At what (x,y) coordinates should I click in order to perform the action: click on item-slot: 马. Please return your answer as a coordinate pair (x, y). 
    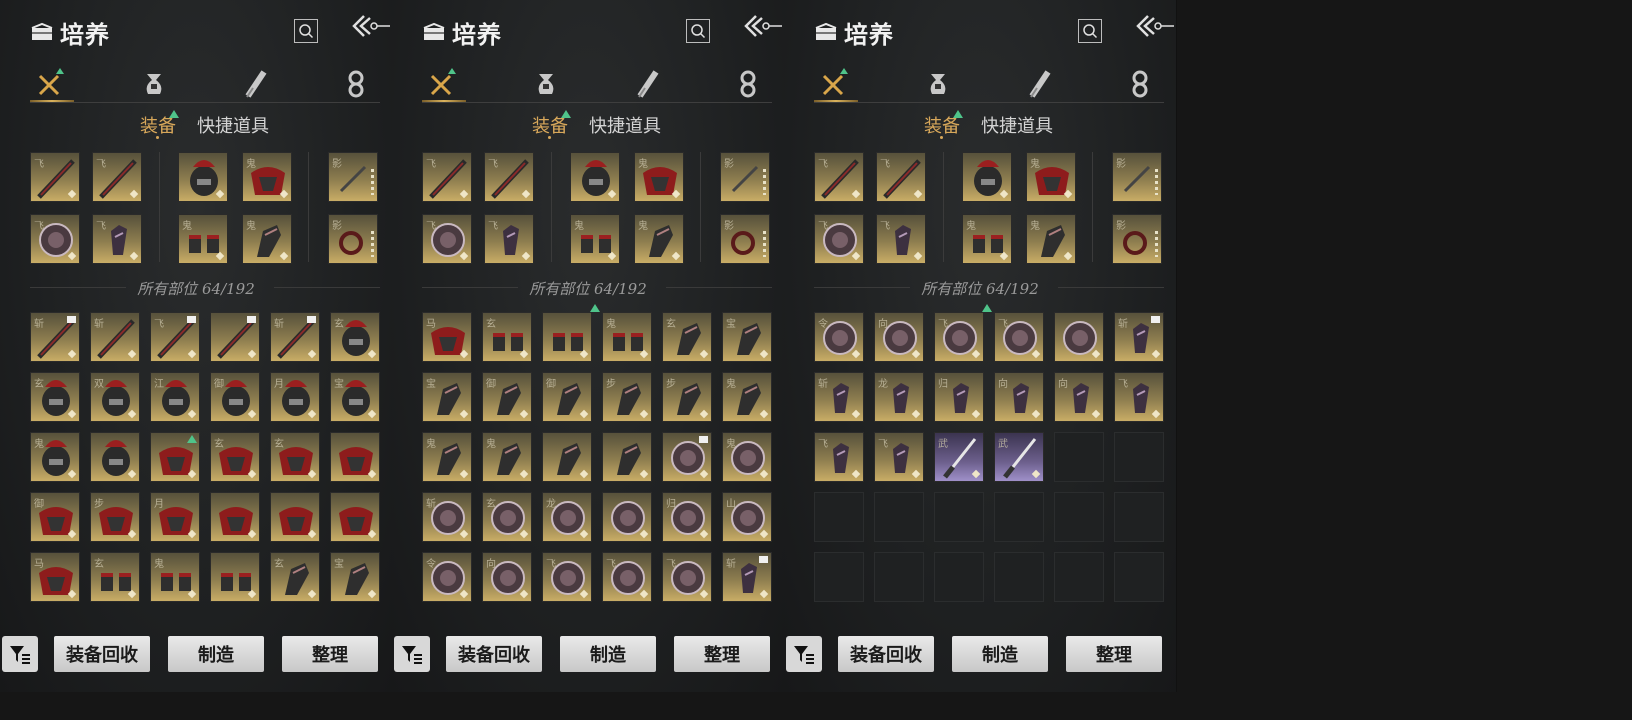
    Looking at the image, I should click on (55, 577).